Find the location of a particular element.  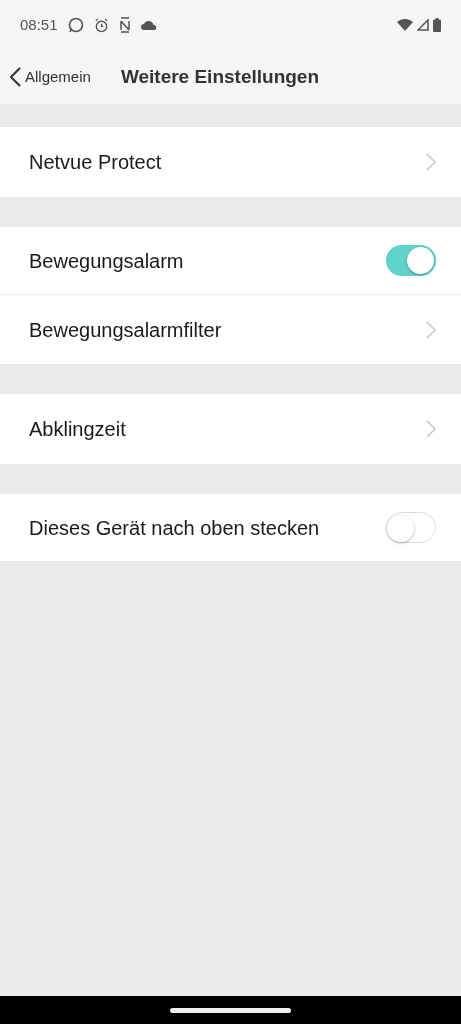

battery-icon is located at coordinates (437, 25).